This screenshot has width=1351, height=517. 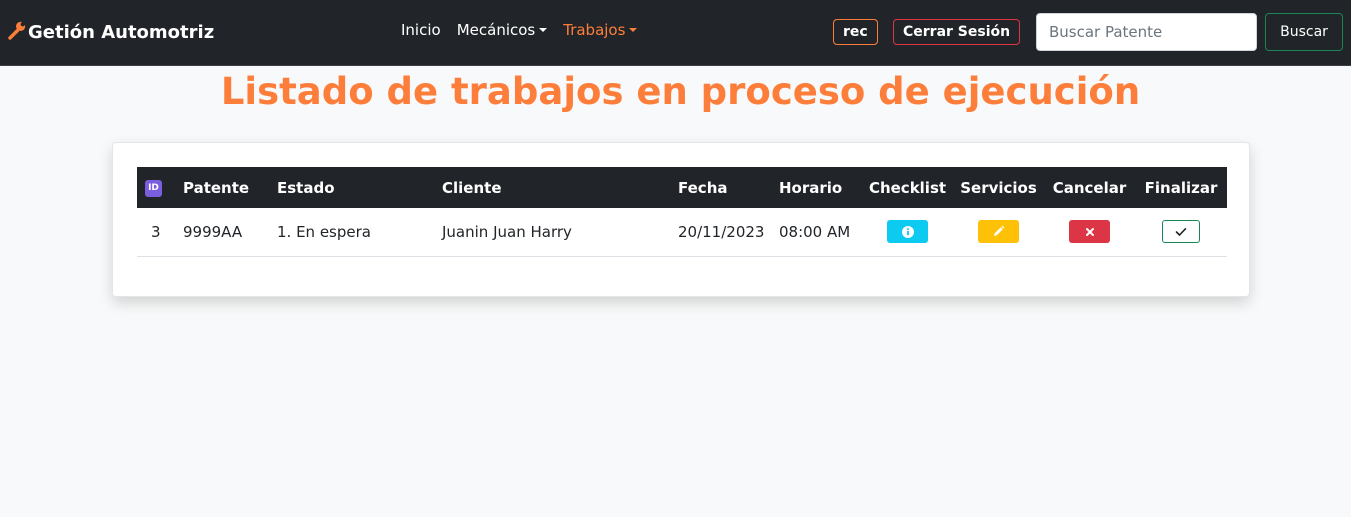 I want to click on header-cliente: Cliente, so click(x=552, y=187).